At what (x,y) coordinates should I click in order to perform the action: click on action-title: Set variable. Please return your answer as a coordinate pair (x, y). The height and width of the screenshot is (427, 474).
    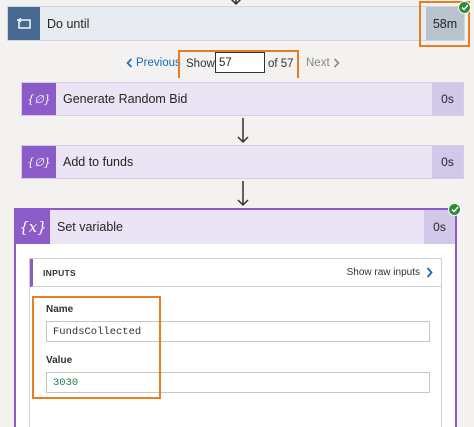
    Looking at the image, I should click on (90, 227).